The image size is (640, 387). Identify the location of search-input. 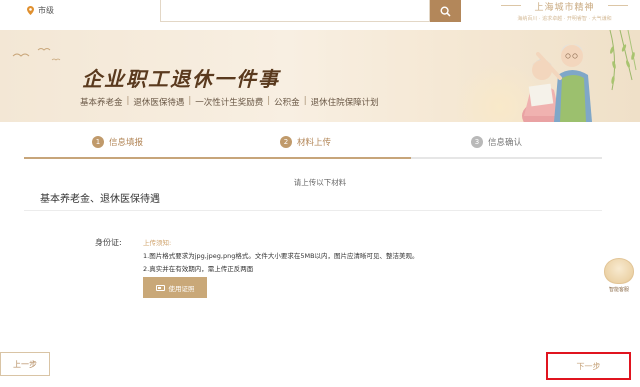
(295, 11).